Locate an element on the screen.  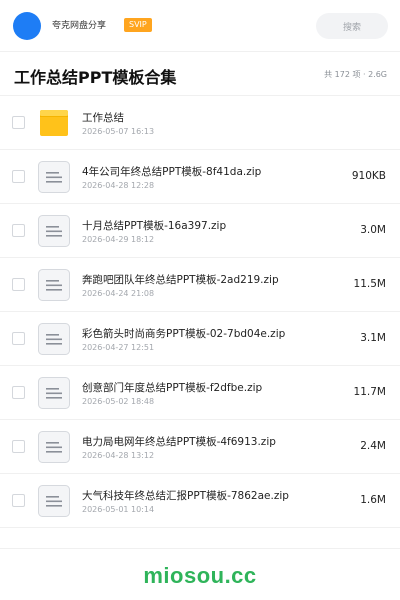
file-name: 十月总结PPT模板-16a397.zip is located at coordinates (154, 226).